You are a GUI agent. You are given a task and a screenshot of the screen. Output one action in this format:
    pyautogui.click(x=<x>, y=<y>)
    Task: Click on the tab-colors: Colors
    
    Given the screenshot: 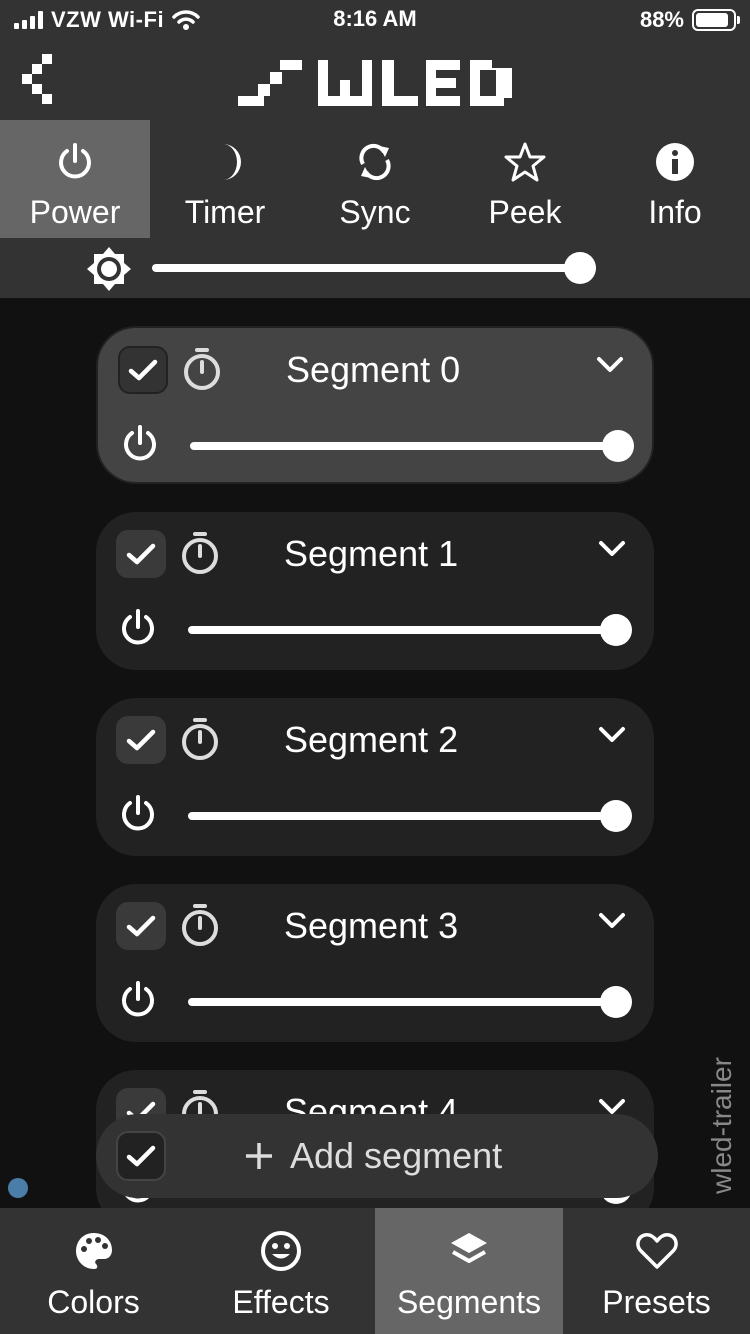 What is the action you would take?
    pyautogui.click(x=93, y=1271)
    